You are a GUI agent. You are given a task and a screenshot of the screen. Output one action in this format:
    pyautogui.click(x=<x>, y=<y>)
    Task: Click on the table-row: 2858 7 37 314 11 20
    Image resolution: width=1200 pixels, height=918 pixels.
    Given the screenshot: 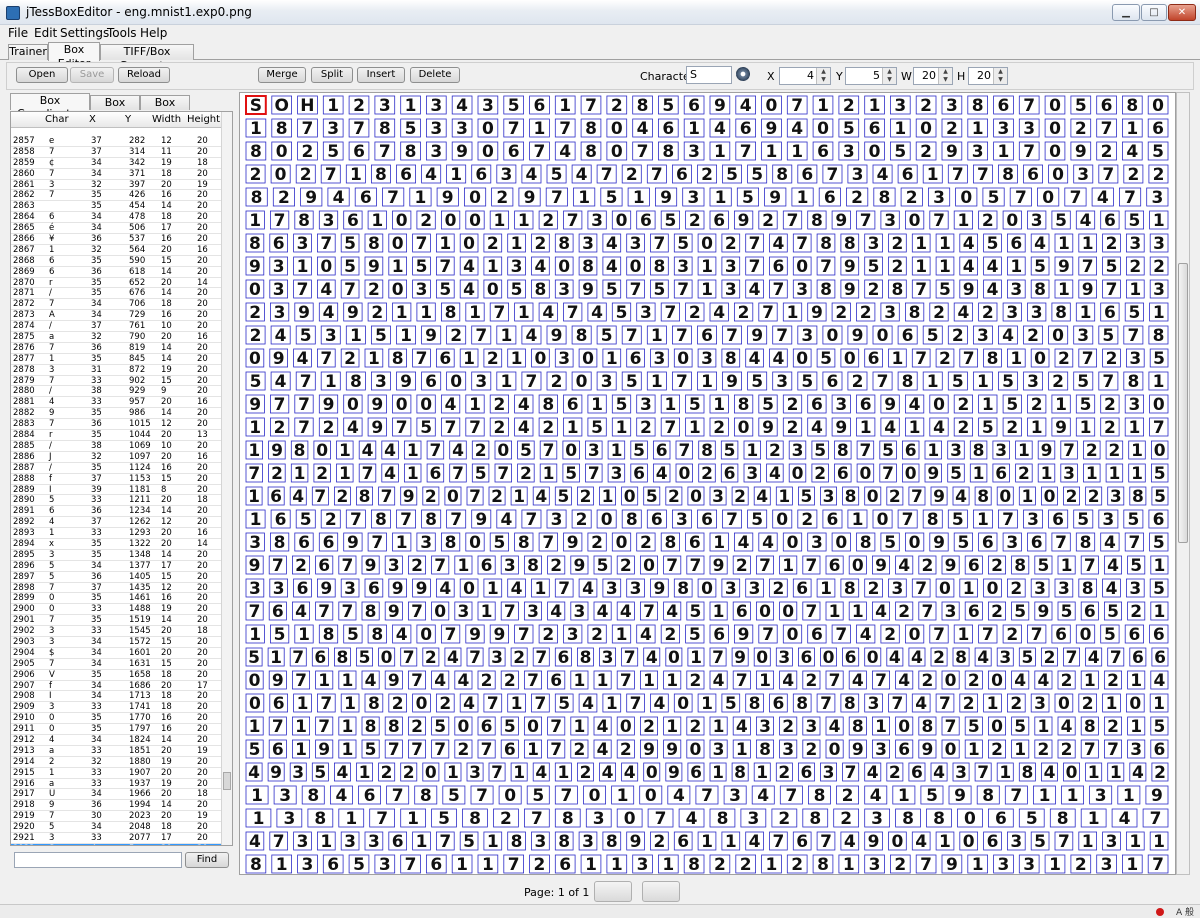 What is the action you would take?
    pyautogui.click(x=116, y=152)
    